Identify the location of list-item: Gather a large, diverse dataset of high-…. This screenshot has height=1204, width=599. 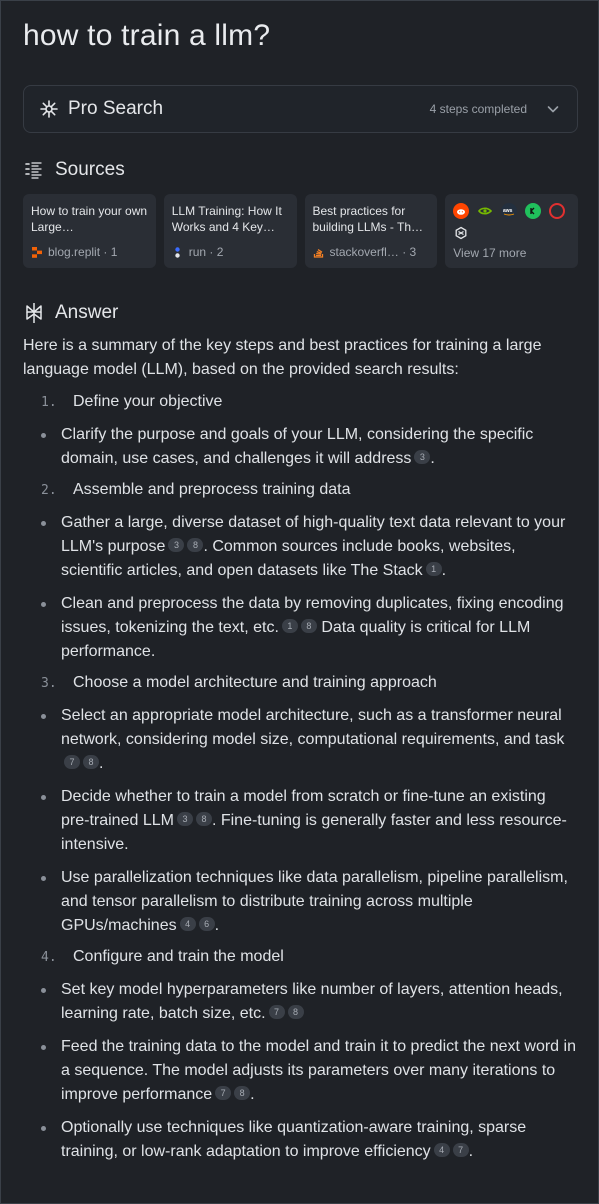
(300, 547).